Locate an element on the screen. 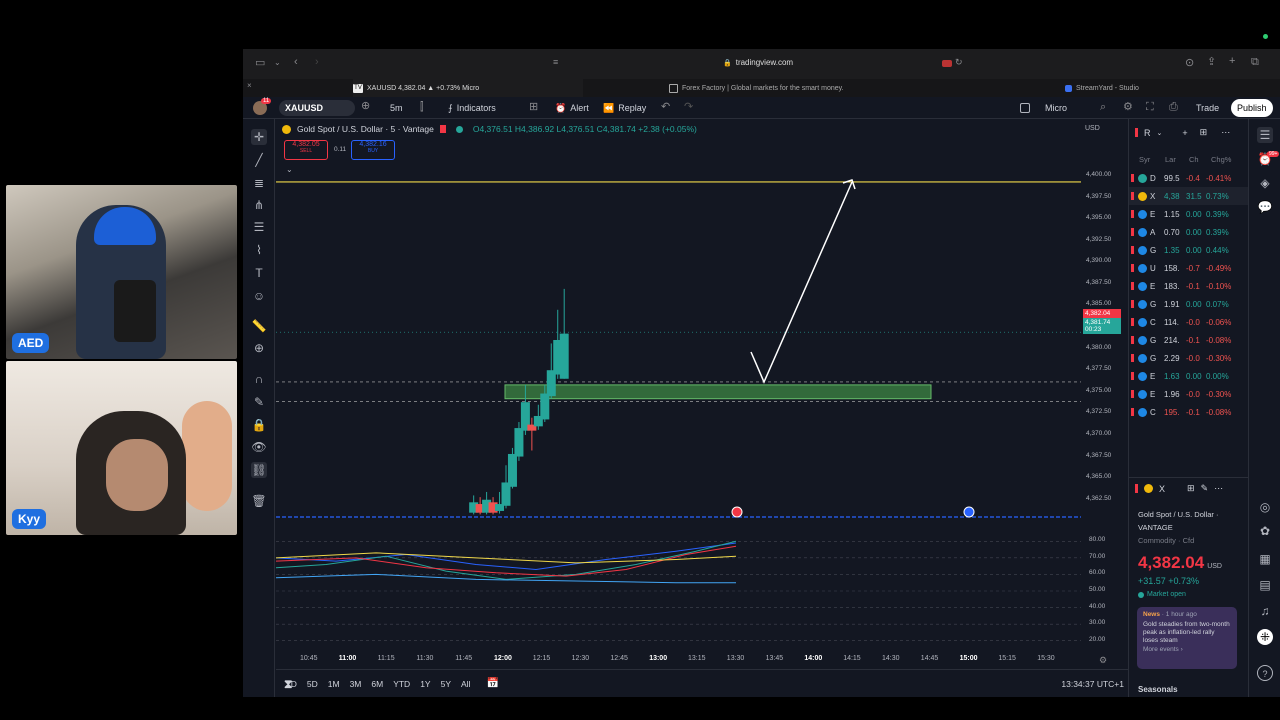 This screenshot has height=720, width=1280. sell-button: 4,382.05 SELL is located at coordinates (306, 150).